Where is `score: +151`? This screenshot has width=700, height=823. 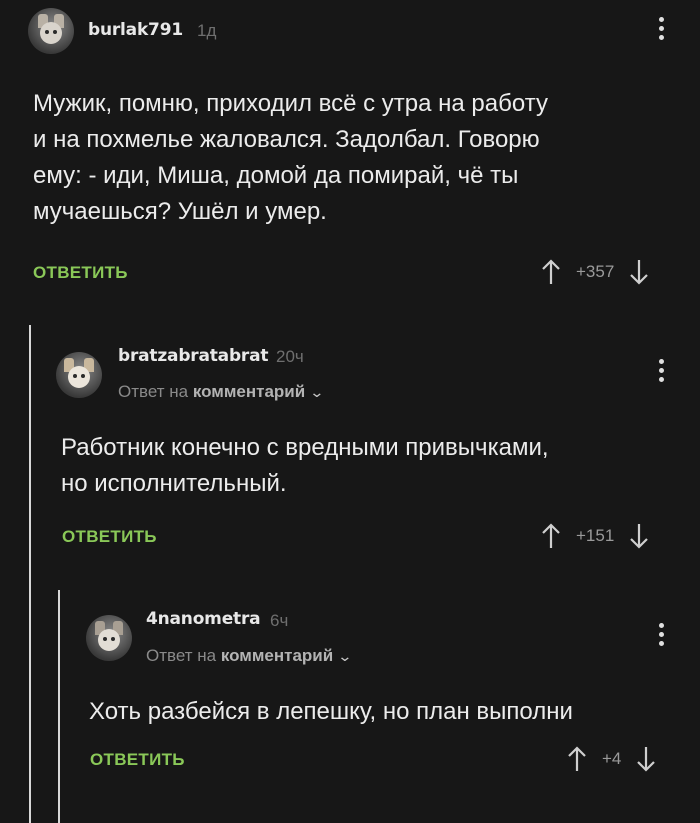 score: +151 is located at coordinates (595, 535).